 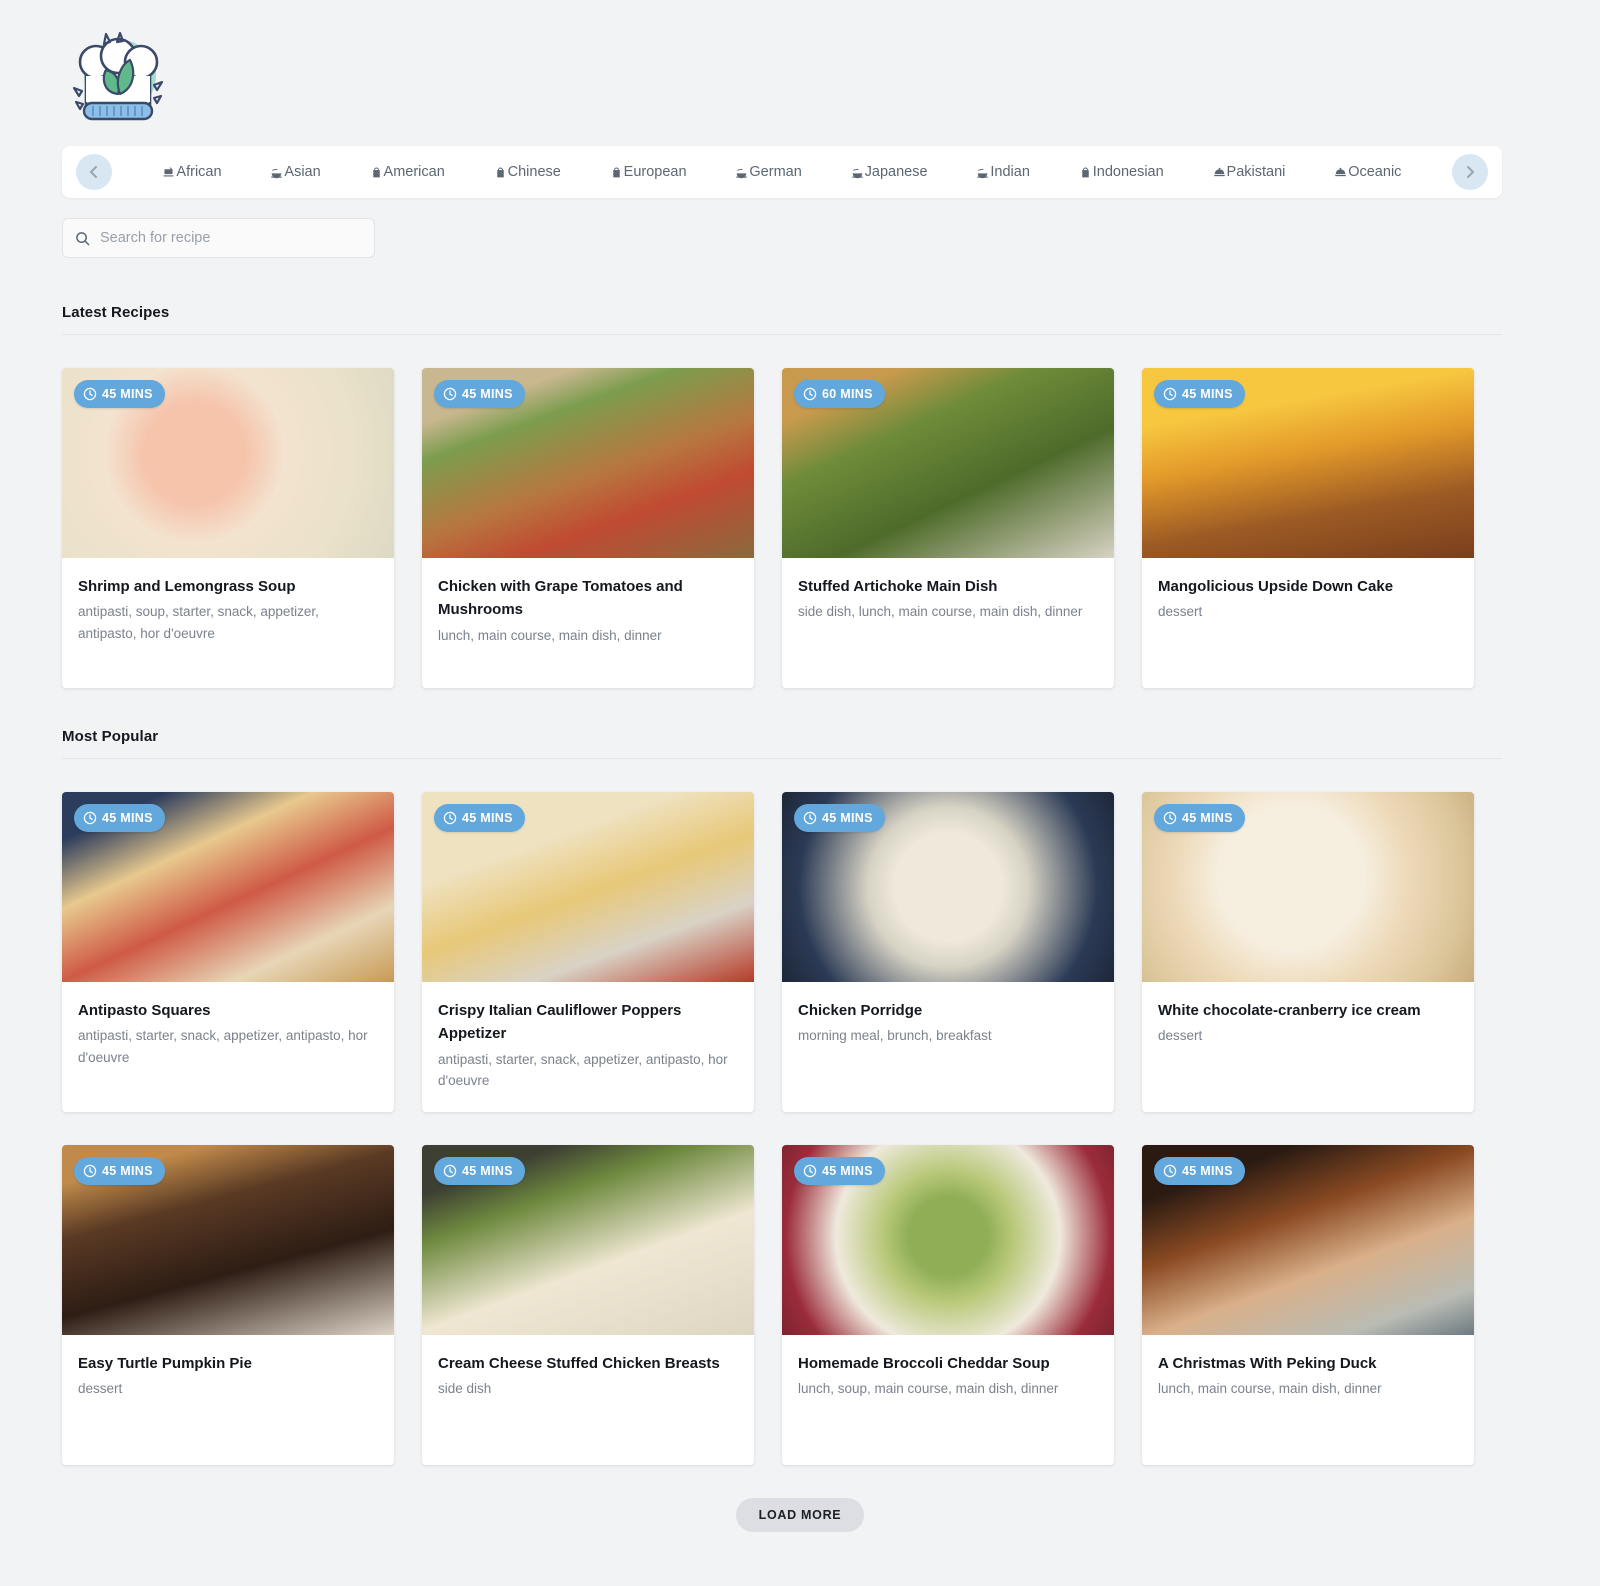 I want to click on cuisine-item-label: Asian, so click(x=302, y=172).